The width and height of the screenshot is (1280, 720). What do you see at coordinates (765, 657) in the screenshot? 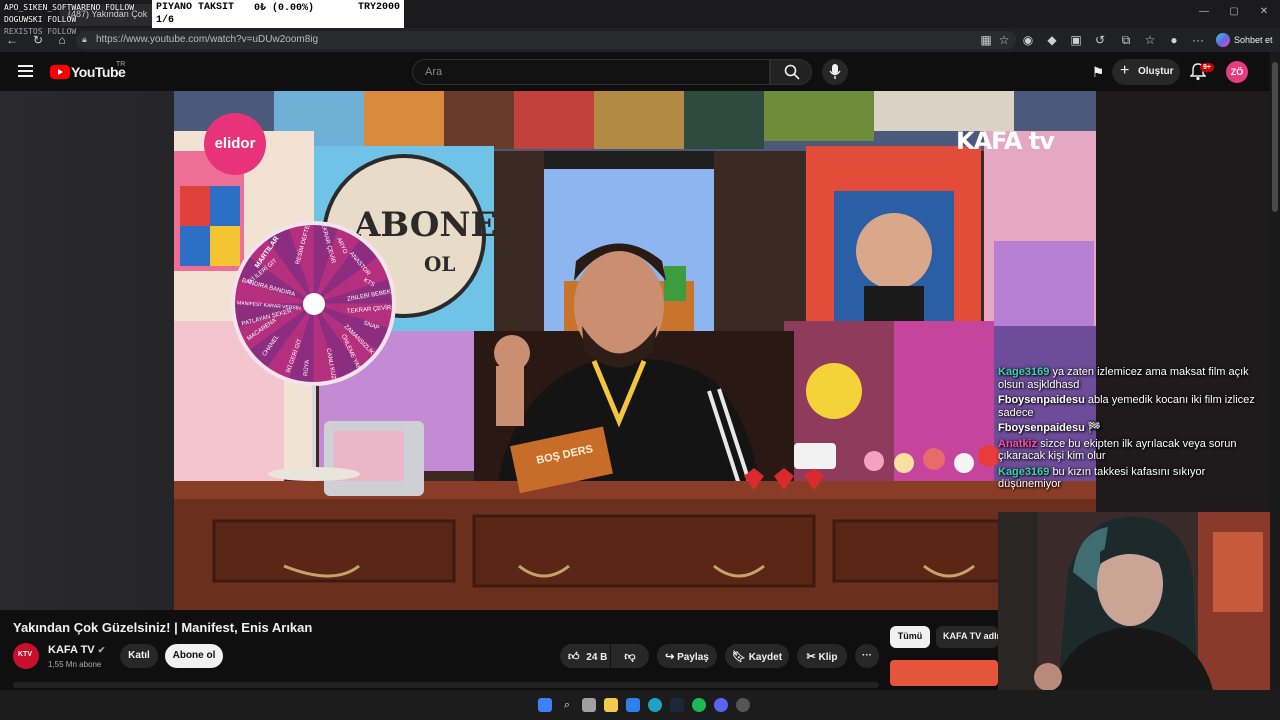
I see `save-label: Kaydet` at bounding box center [765, 657].